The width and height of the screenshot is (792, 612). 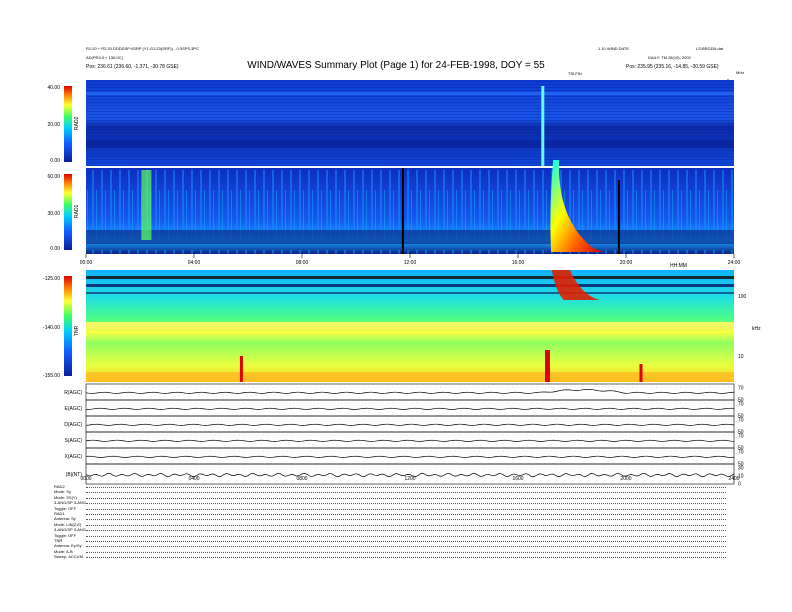 I want to click on agc-row-label: X(AGC), so click(x=74, y=457).